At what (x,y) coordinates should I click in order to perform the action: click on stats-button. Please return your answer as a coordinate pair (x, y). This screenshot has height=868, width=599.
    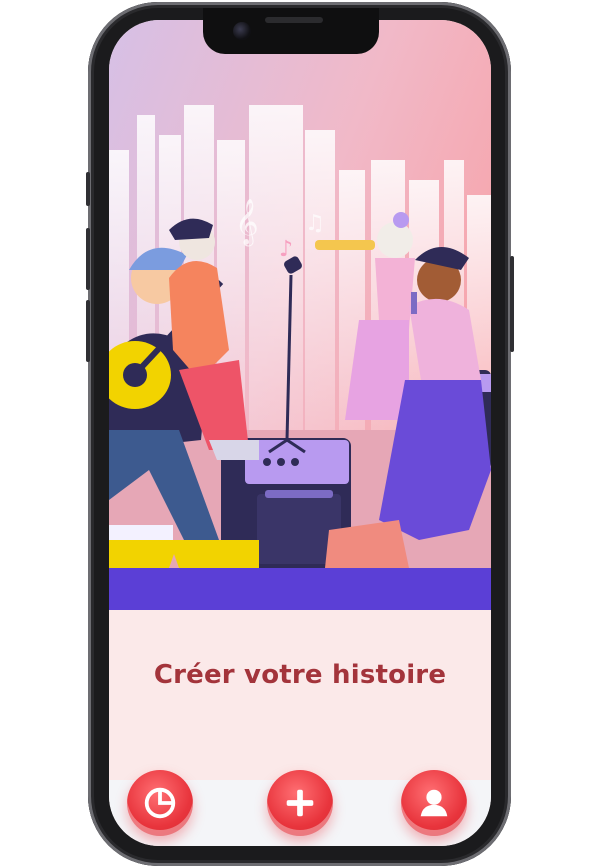
    Looking at the image, I should click on (160, 803).